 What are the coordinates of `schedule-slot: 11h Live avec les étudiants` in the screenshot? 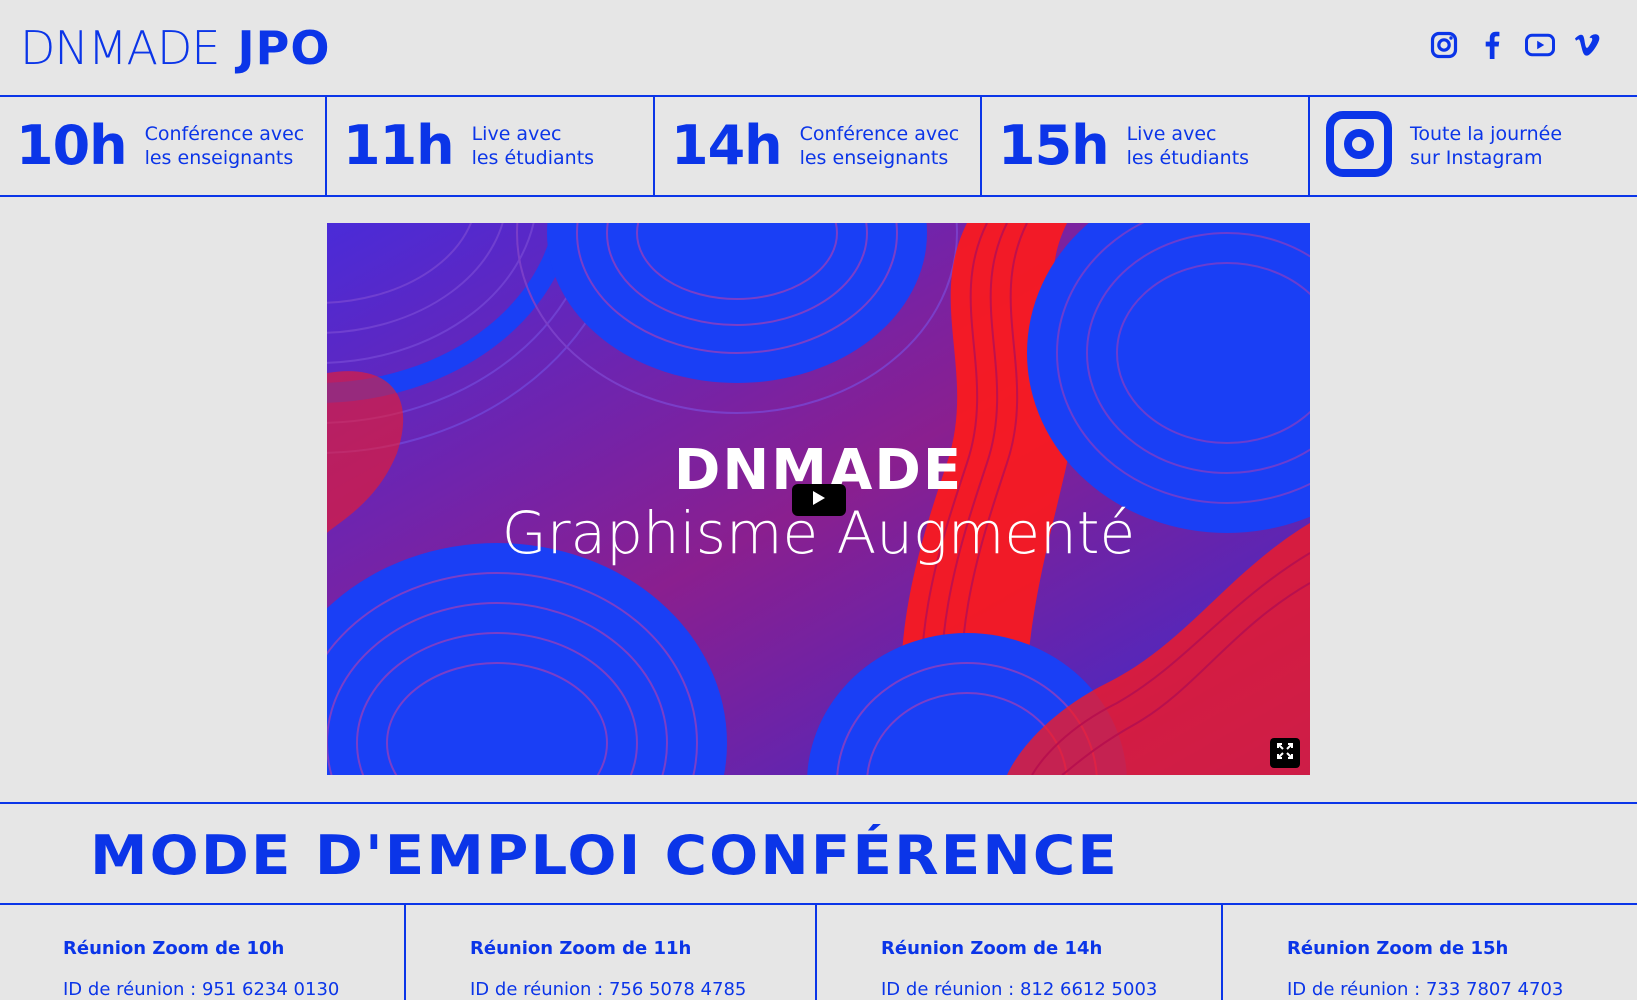 It's located at (491, 146).